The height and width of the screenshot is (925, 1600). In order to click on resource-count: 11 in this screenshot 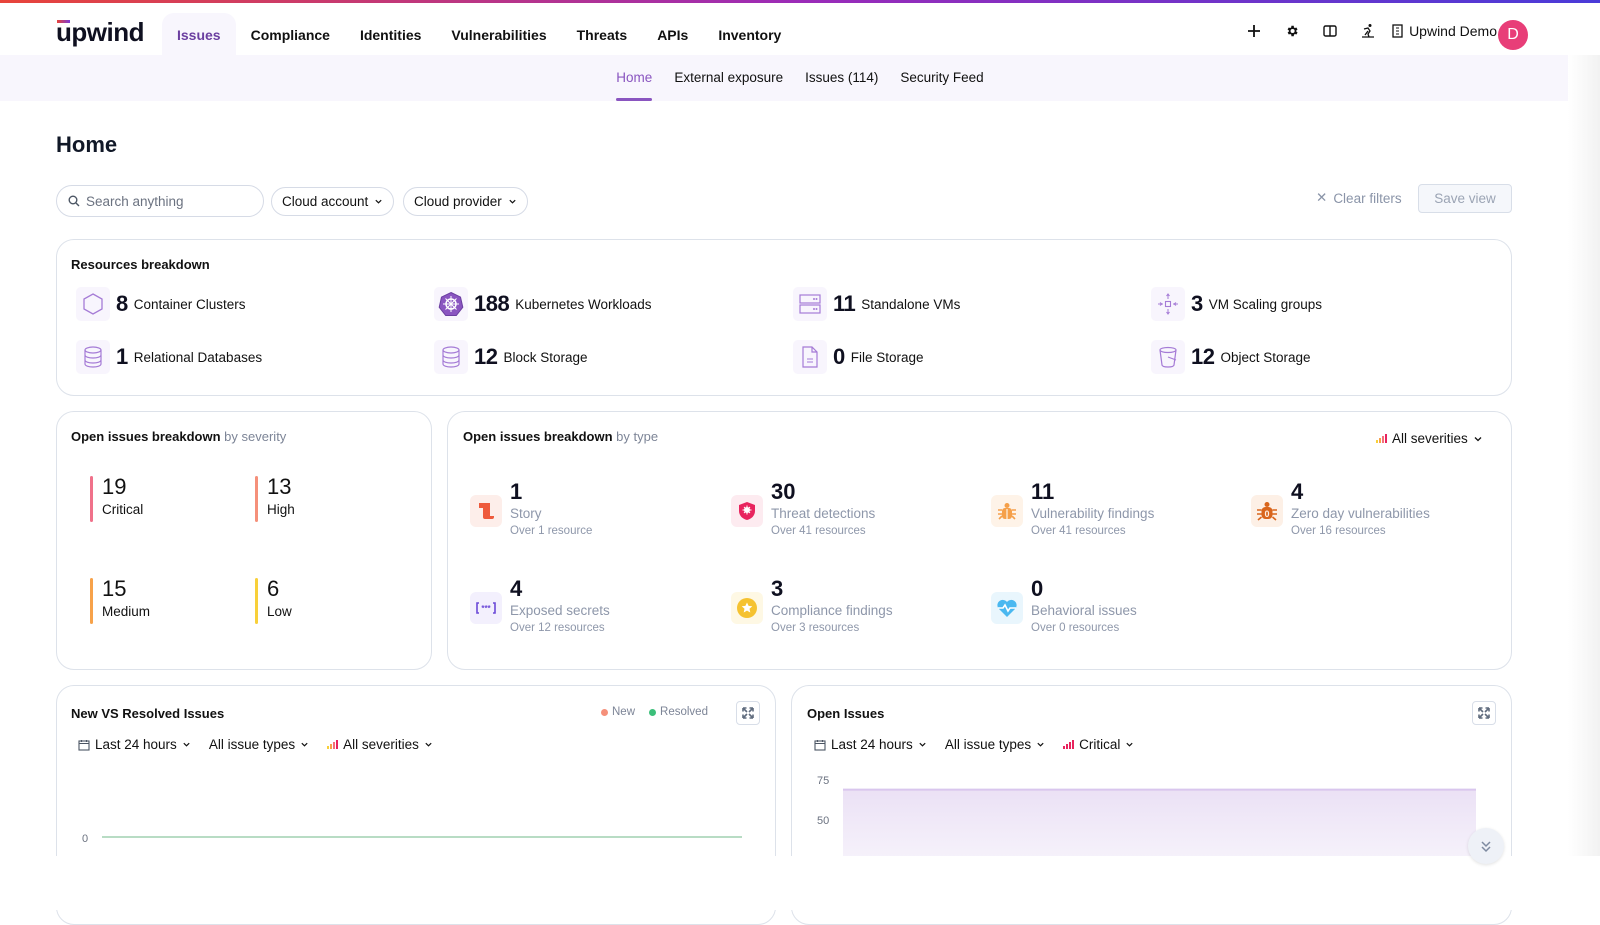, I will do `click(844, 303)`.